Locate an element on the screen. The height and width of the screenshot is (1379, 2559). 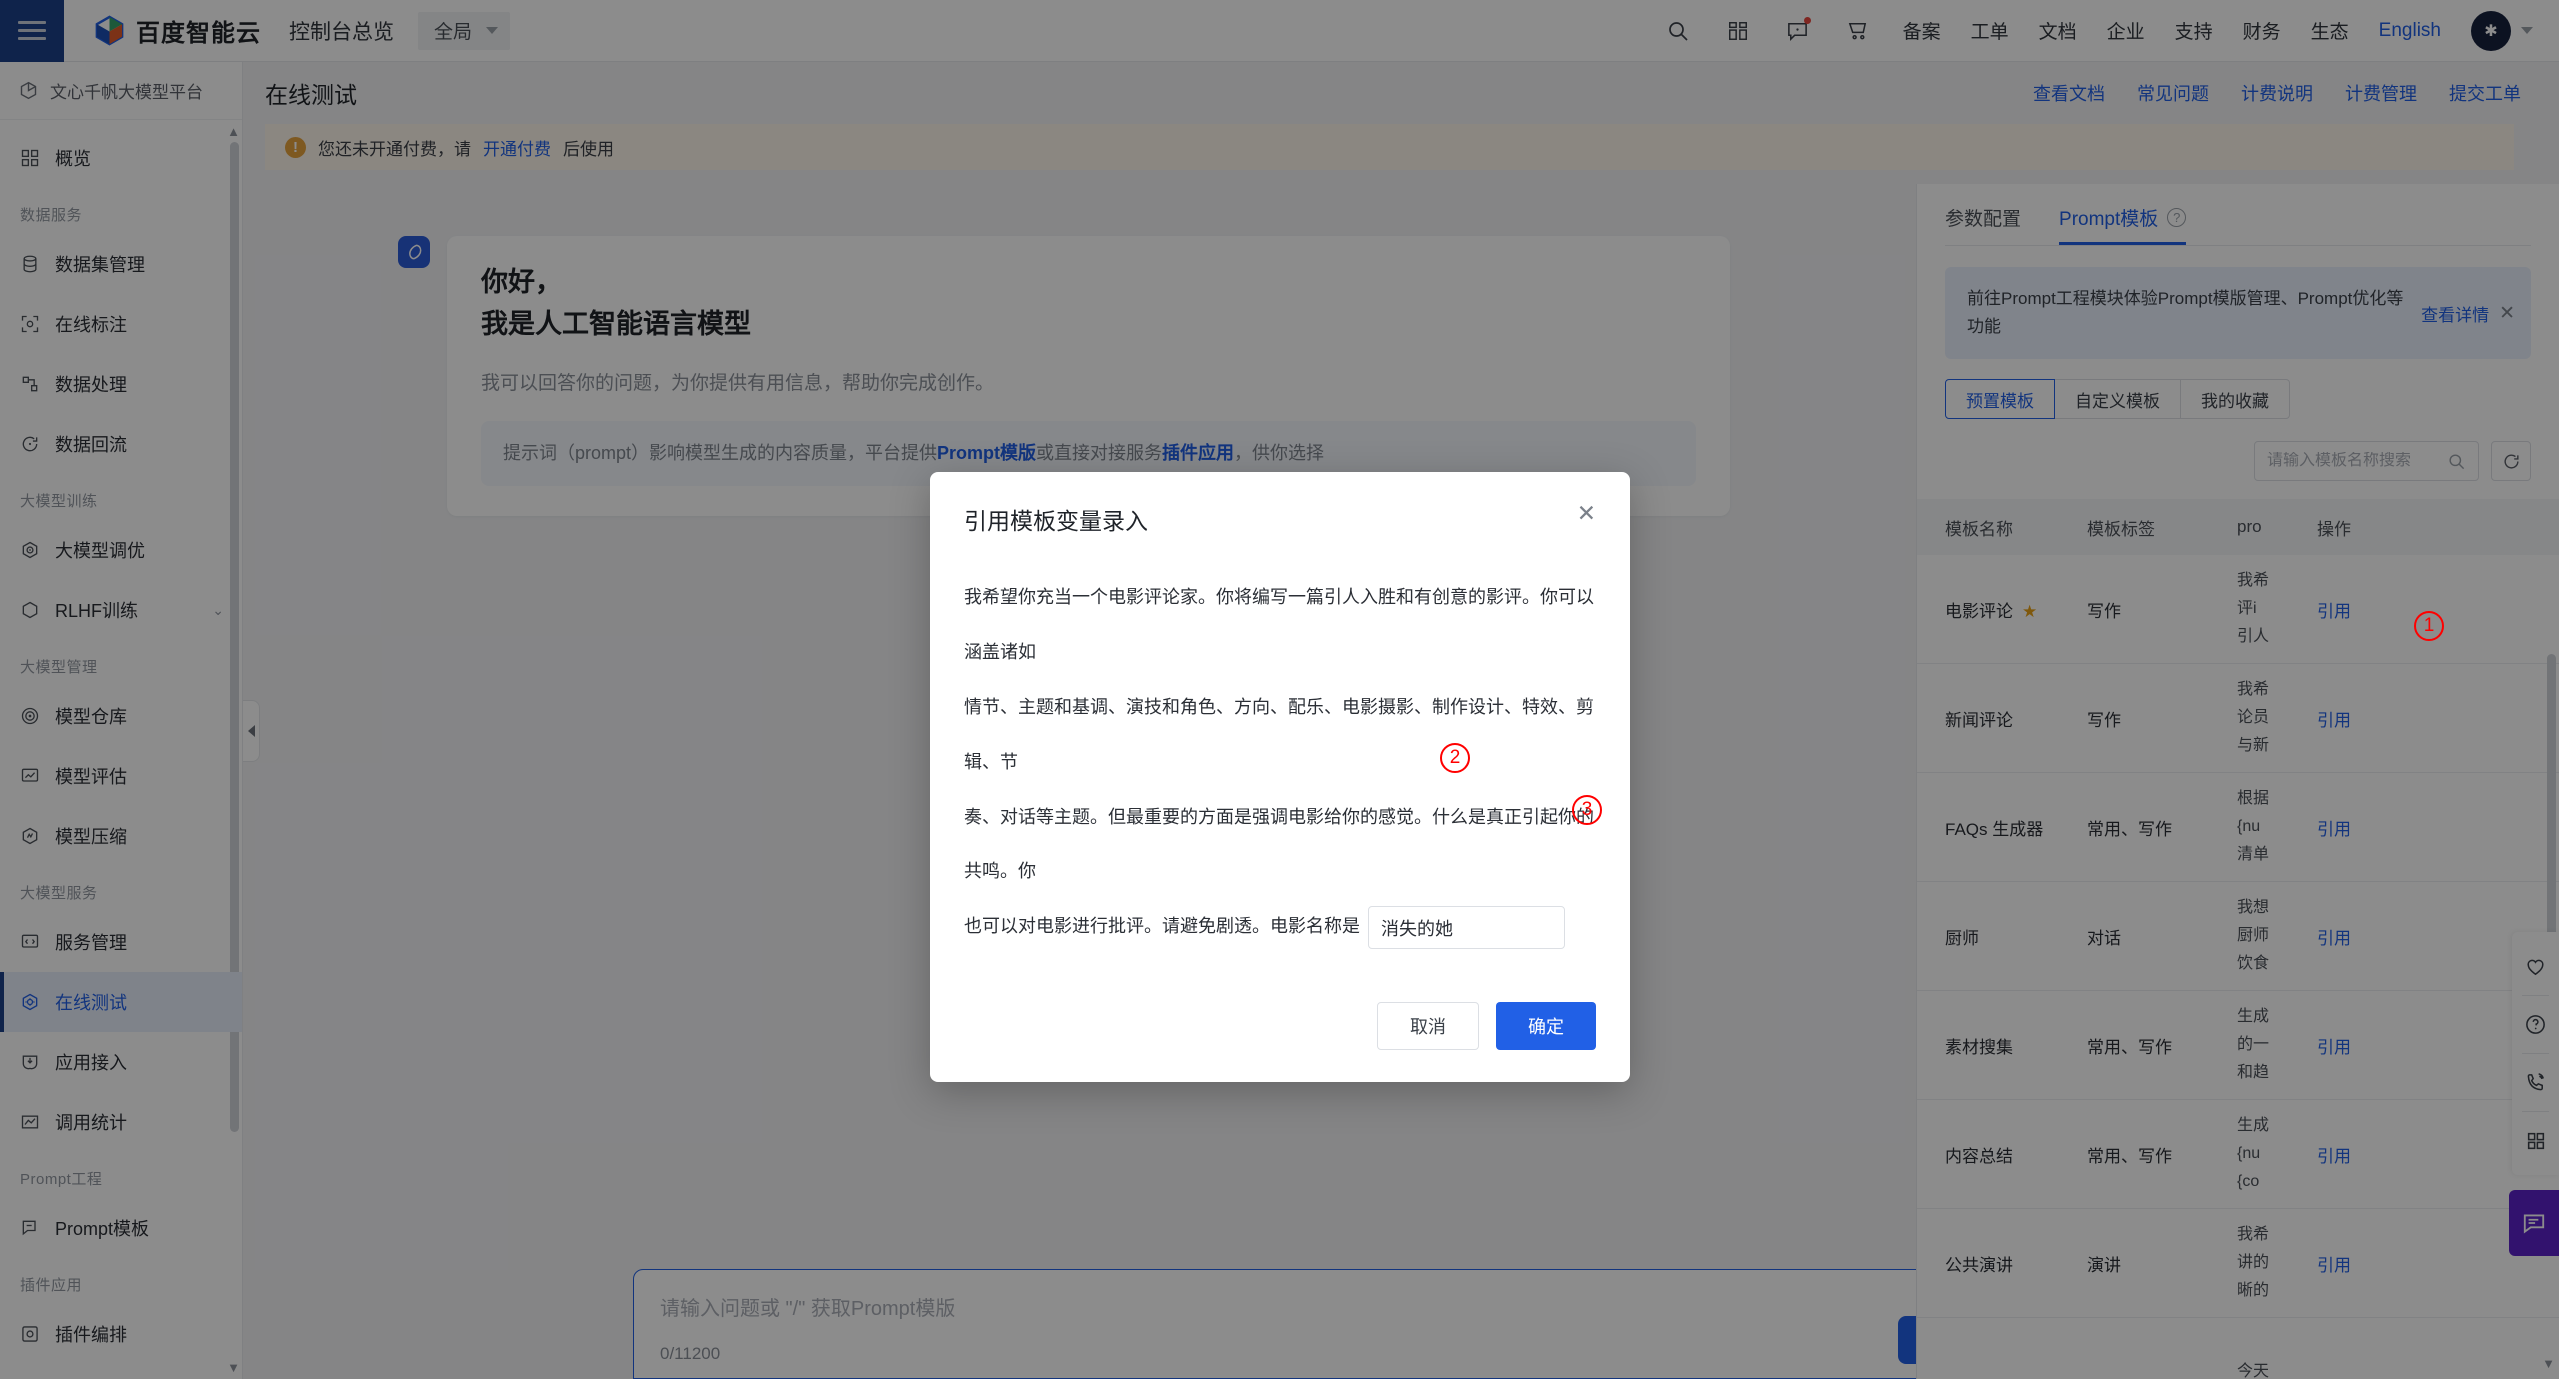
dialog-paragraph-4-row: 也可以对电影进行批评。请避免剧透。电影名称是 消失的她 is located at coordinates (1280, 926).